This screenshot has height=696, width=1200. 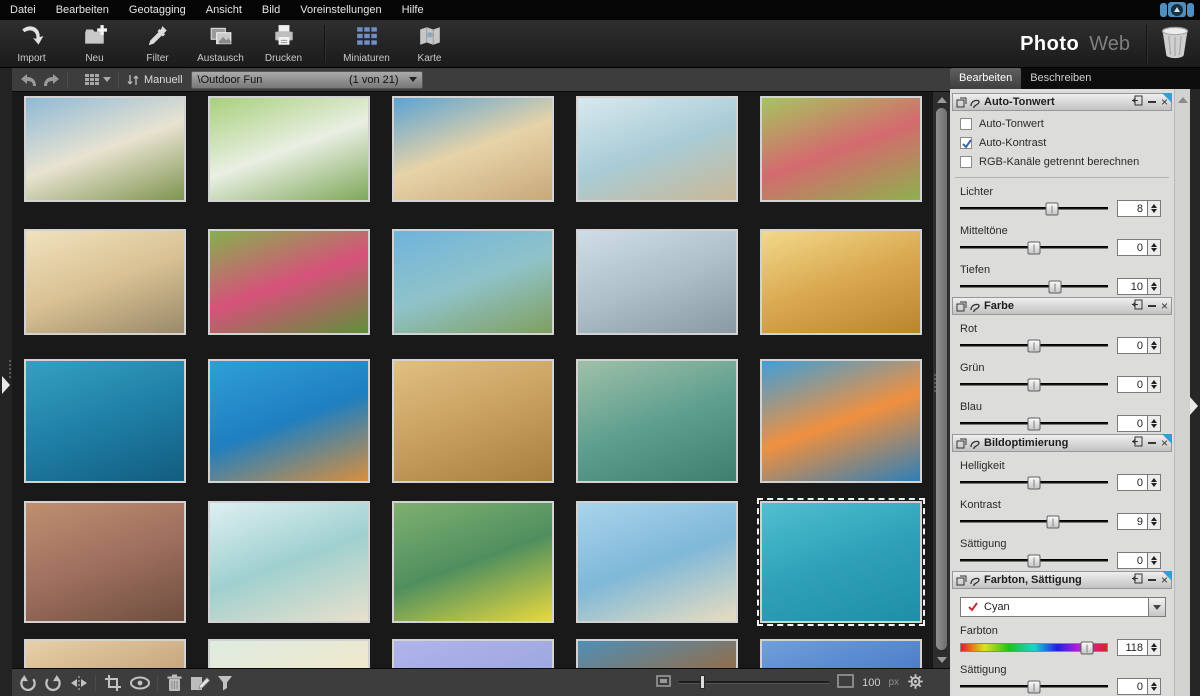 I want to click on thumb-family-boardwalk, so click(x=473, y=282).